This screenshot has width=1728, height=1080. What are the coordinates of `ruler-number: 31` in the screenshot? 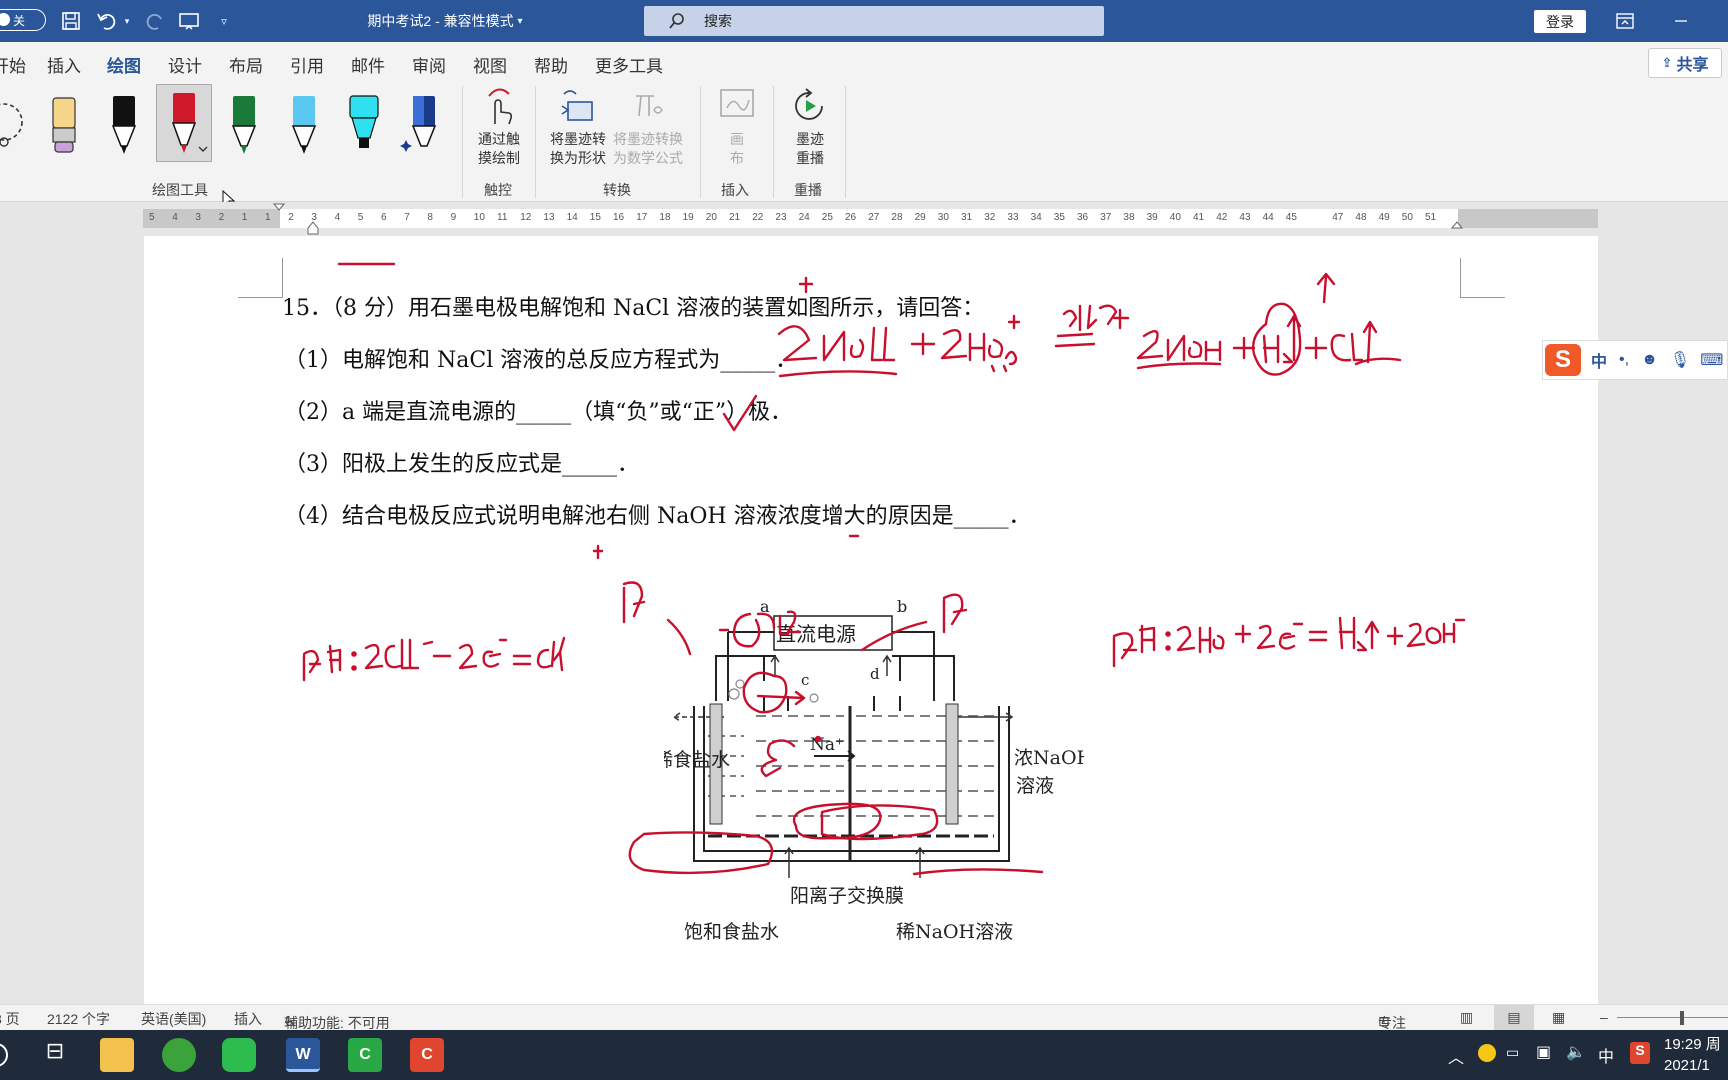 It's located at (967, 217).